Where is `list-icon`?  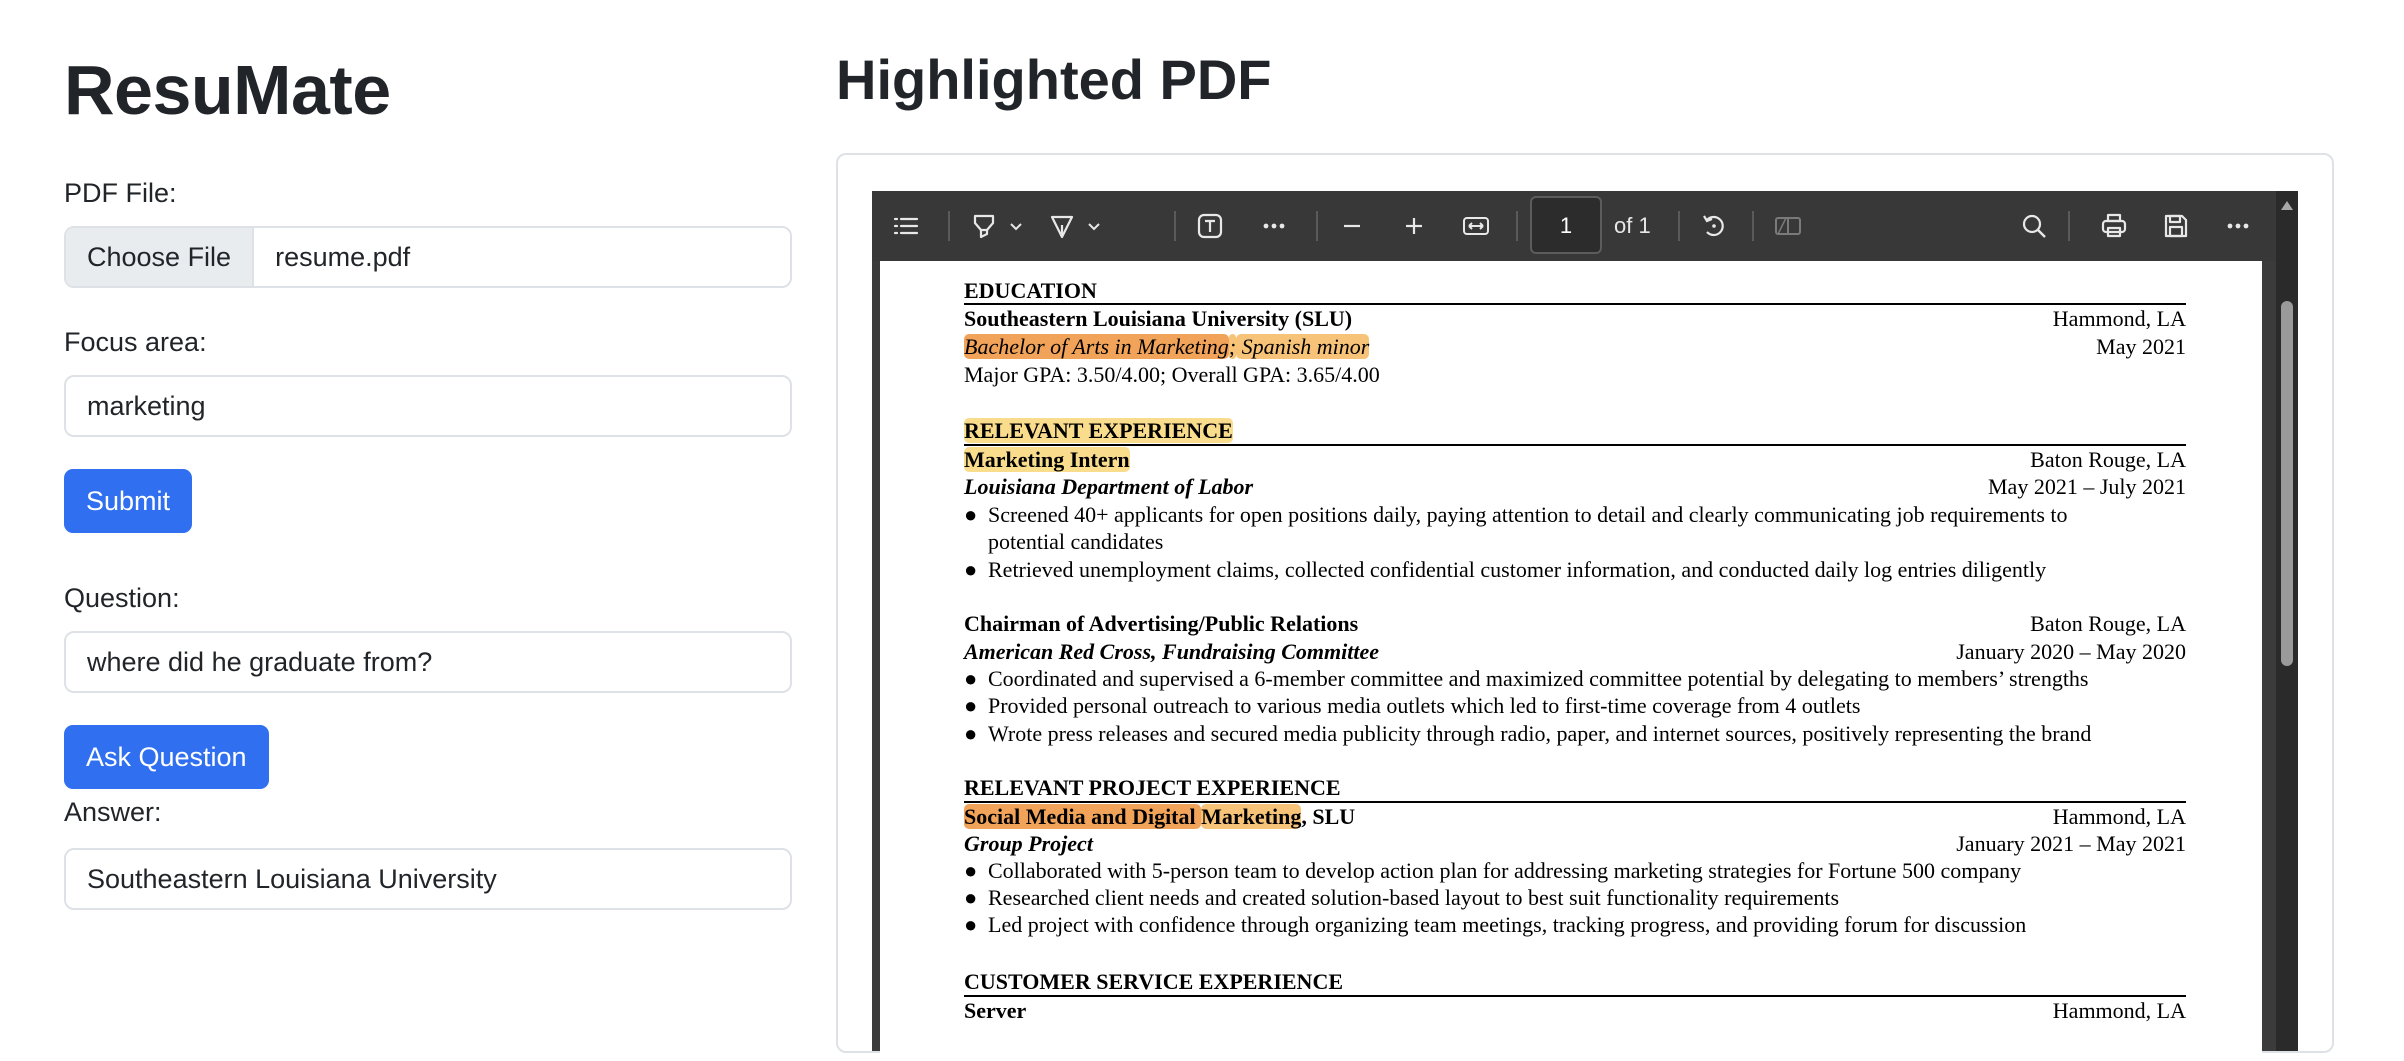 list-icon is located at coordinates (906, 226).